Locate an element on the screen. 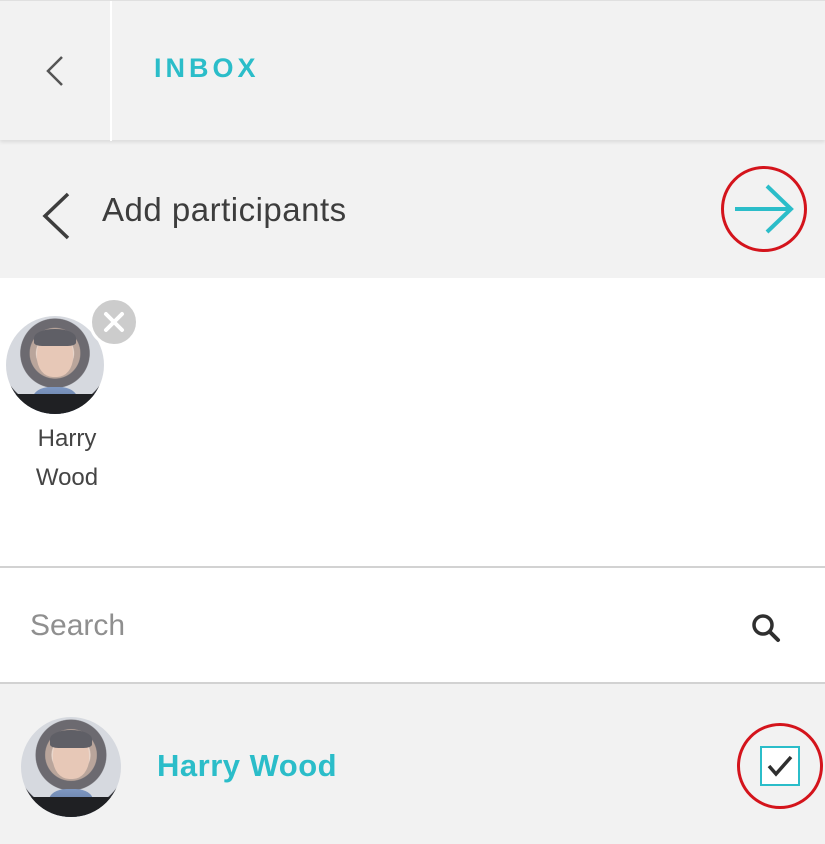 The width and height of the screenshot is (825, 844). add-participants-back-button is located at coordinates (56, 216).